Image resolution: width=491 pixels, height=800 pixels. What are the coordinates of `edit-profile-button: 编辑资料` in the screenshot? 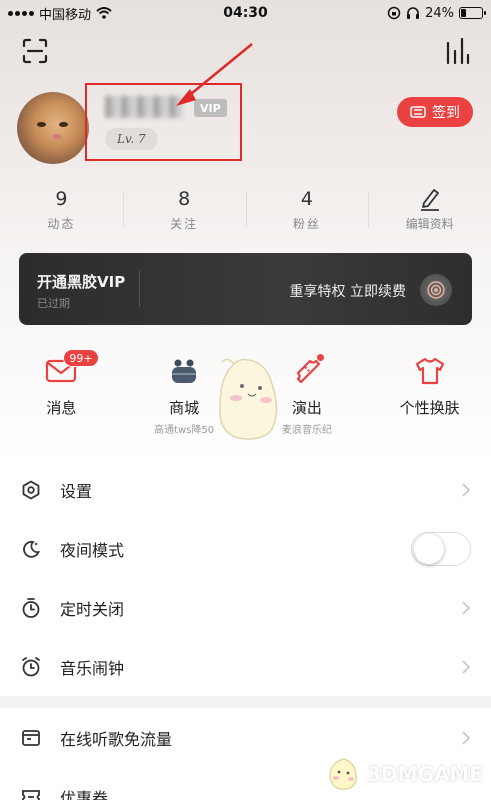 It's located at (429, 209).